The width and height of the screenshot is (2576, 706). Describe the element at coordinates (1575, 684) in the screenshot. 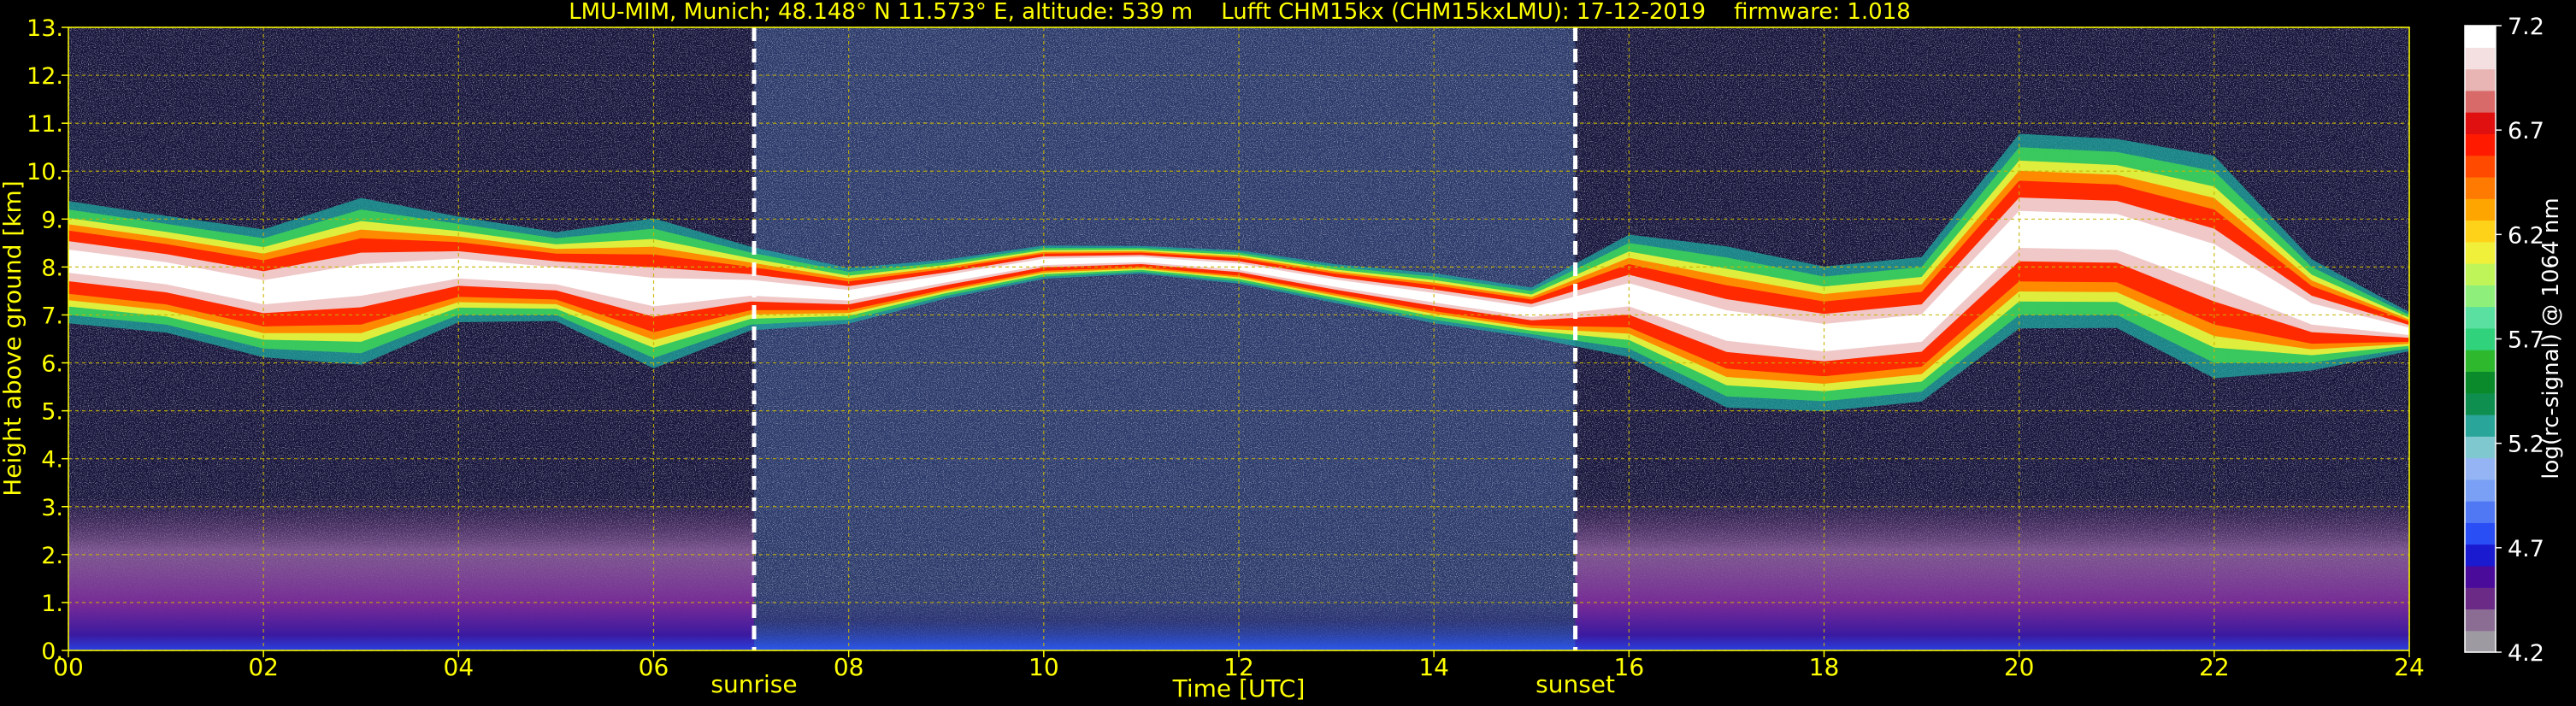

I see `marker-label-sunset: sunset` at that location.